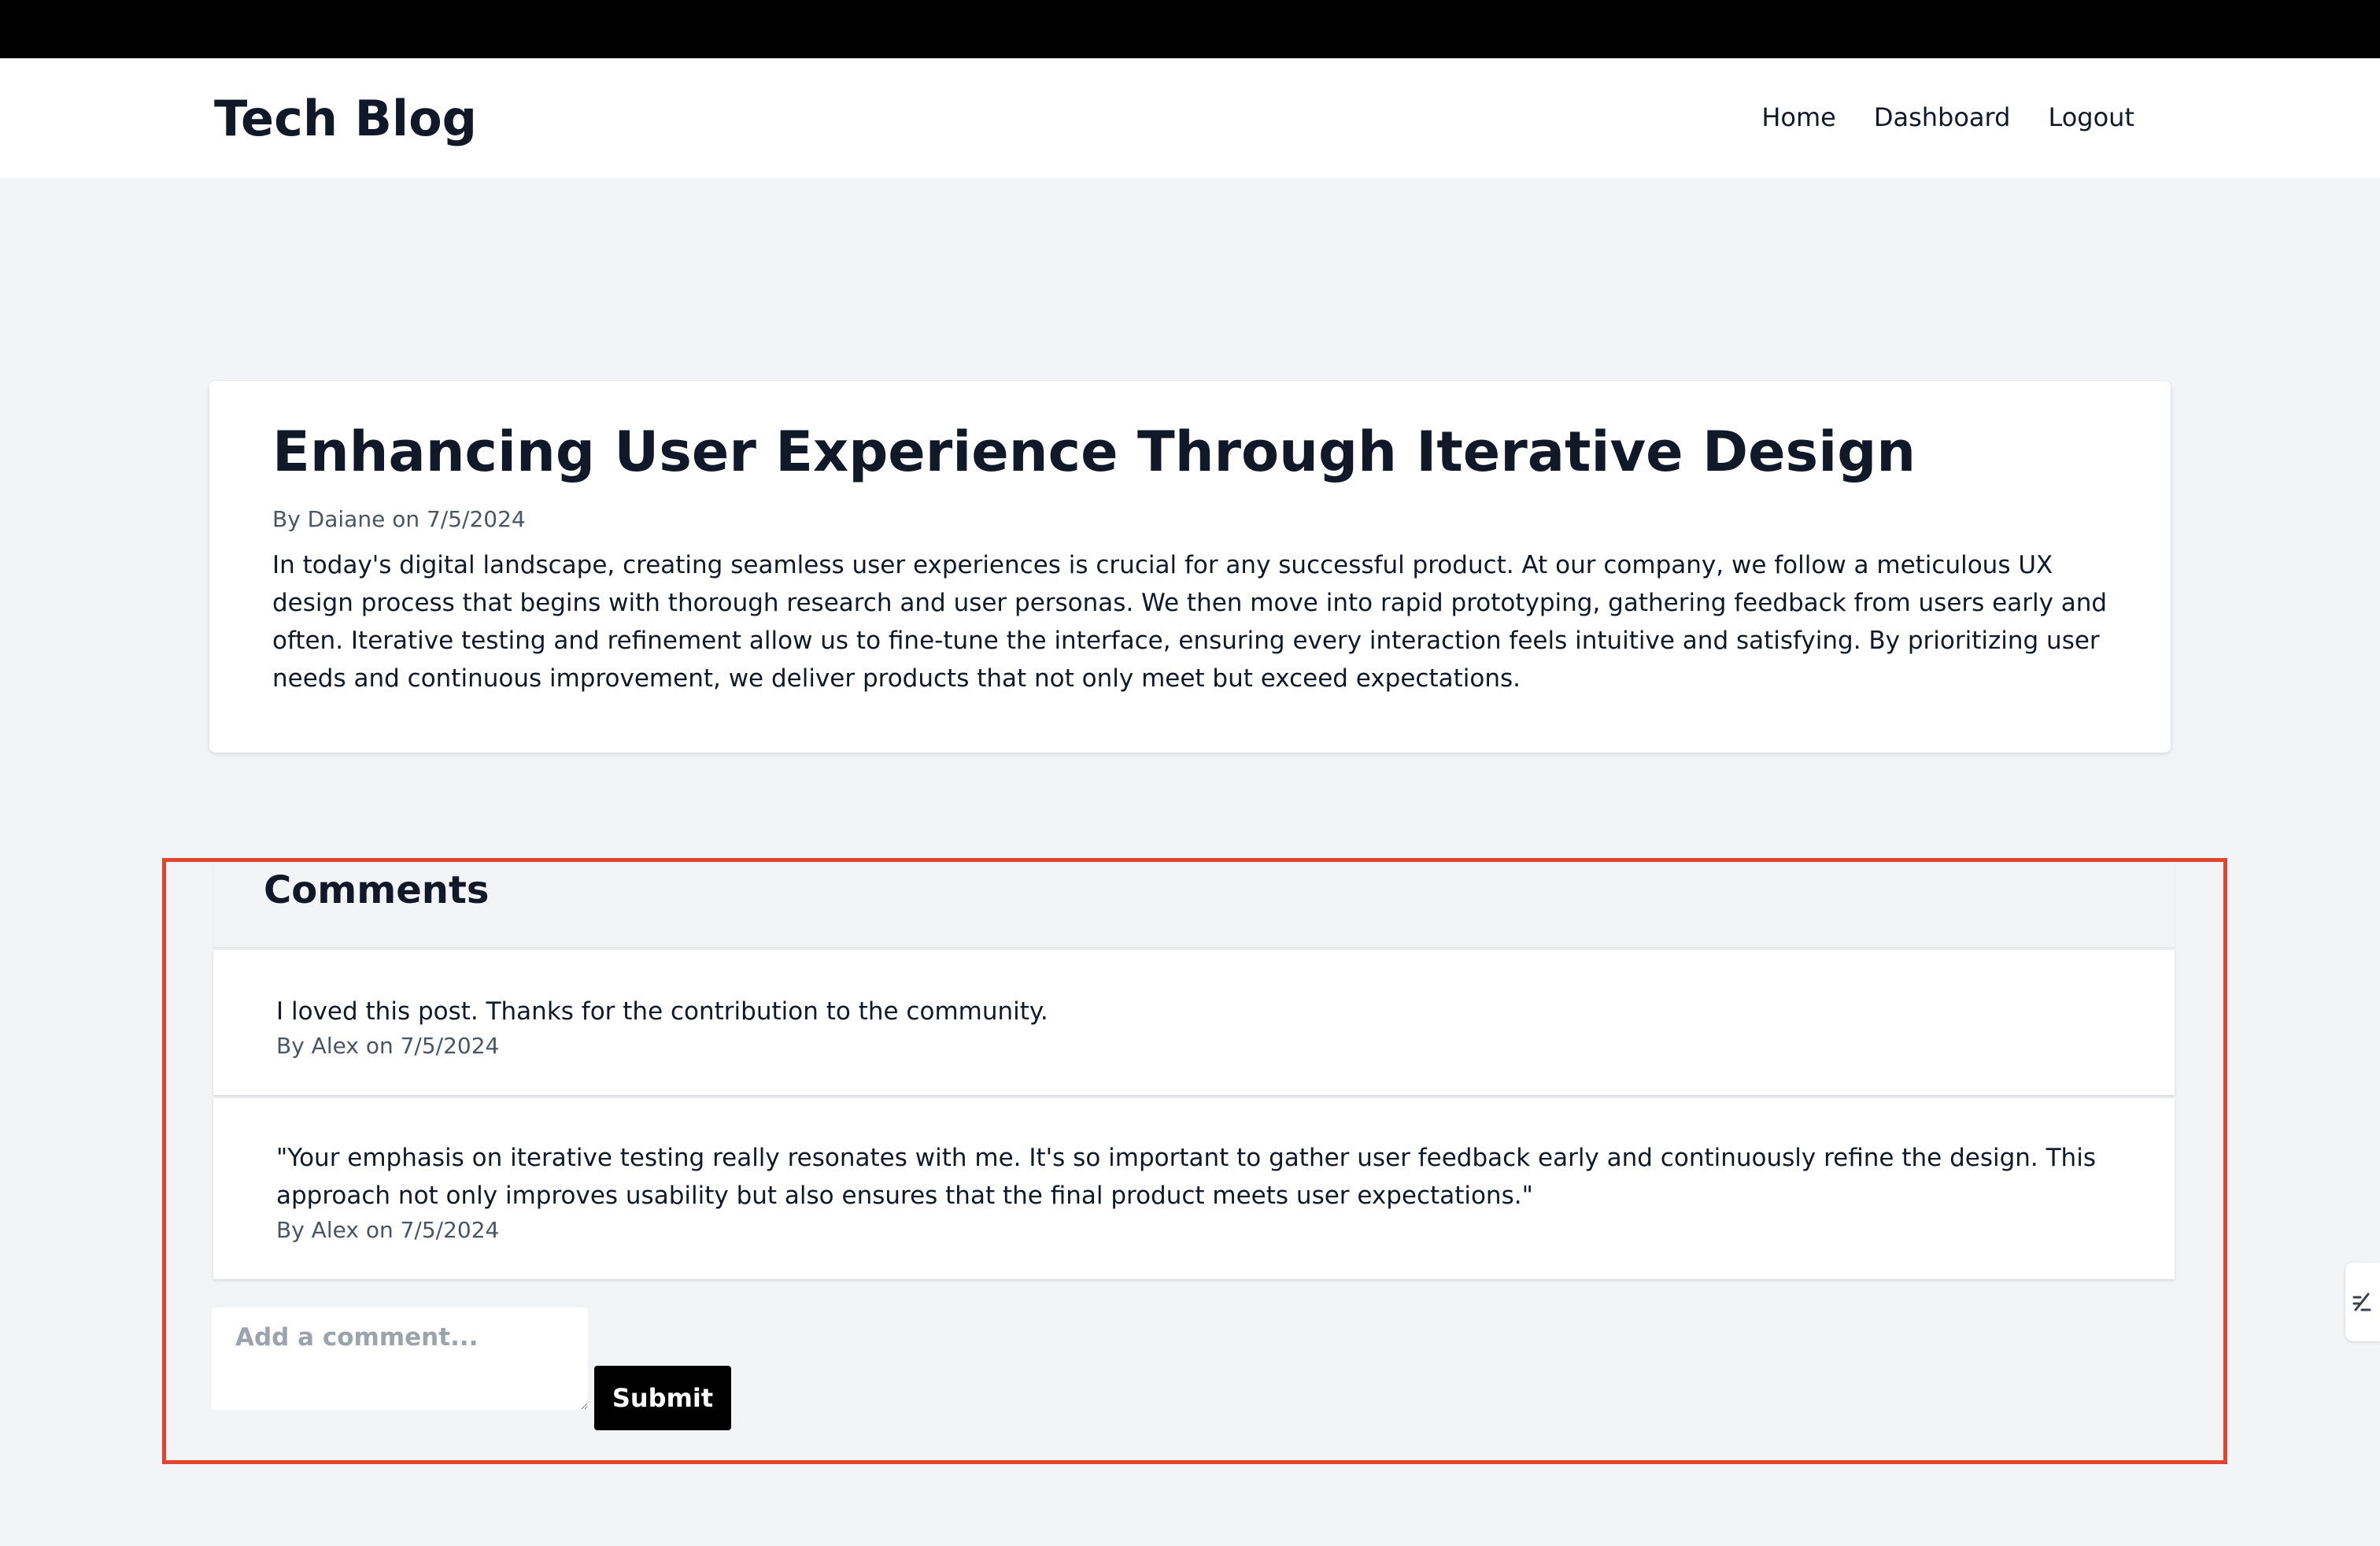 This screenshot has height=1546, width=2380. I want to click on nav-logout-link: Logout, so click(2091, 117).